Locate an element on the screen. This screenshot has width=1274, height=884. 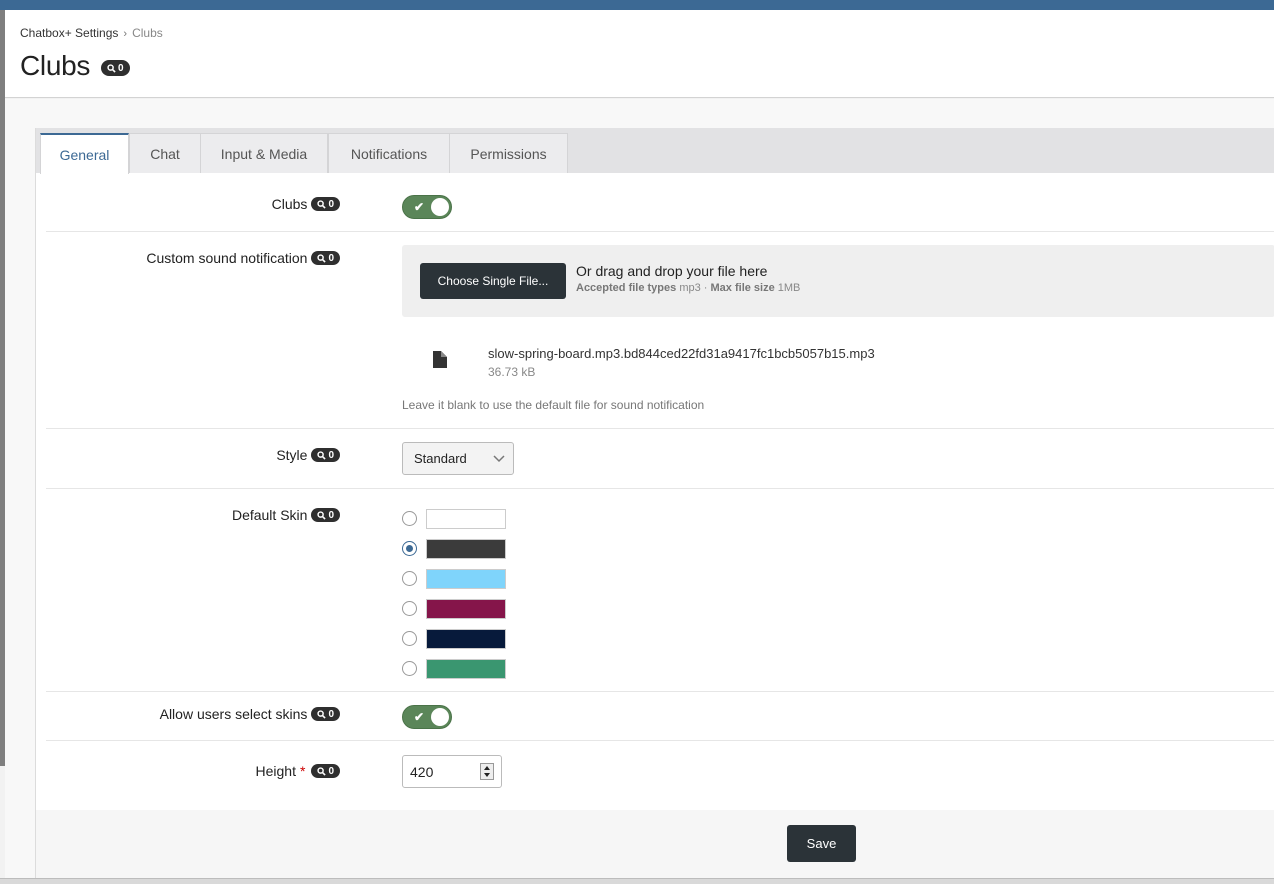
allow-skins-label: Allow users select skins 0 is located at coordinates (250, 714).